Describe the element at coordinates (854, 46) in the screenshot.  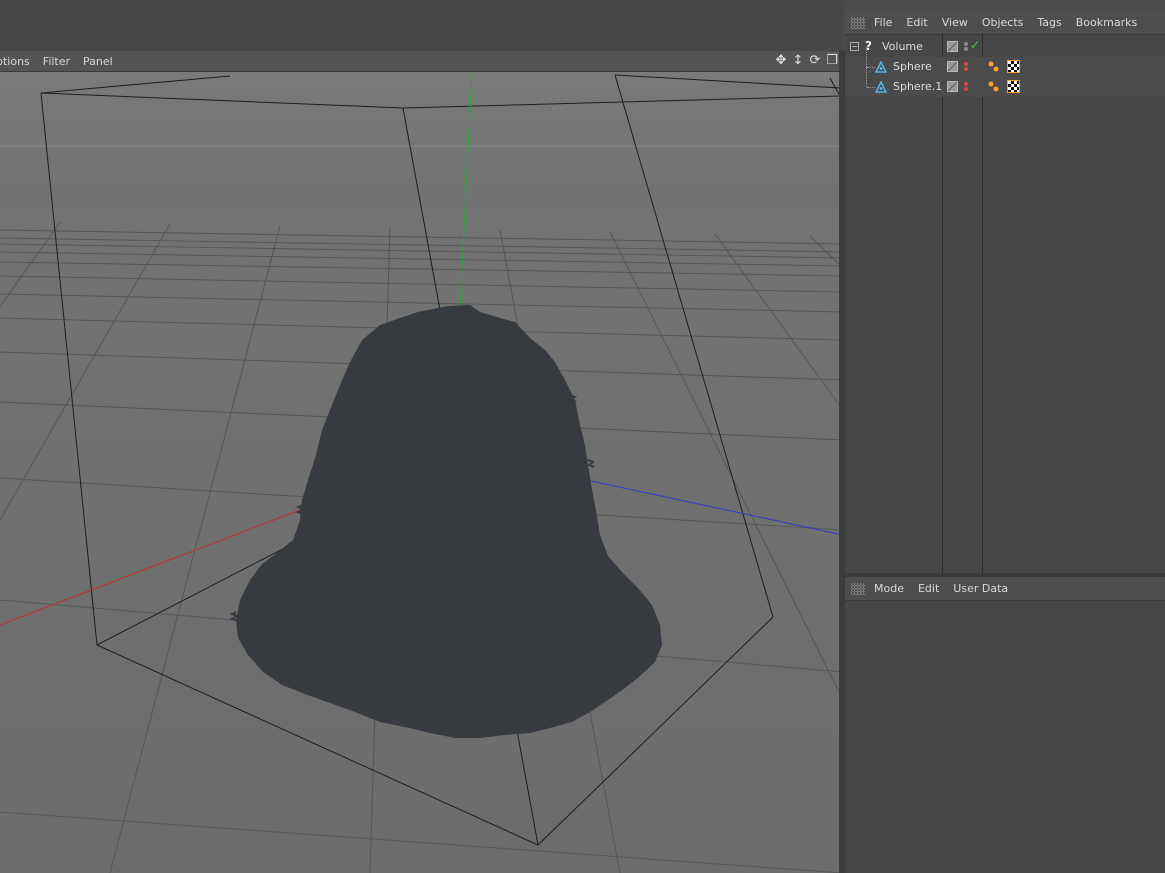
I see `expand-toggle-icon: −` at that location.